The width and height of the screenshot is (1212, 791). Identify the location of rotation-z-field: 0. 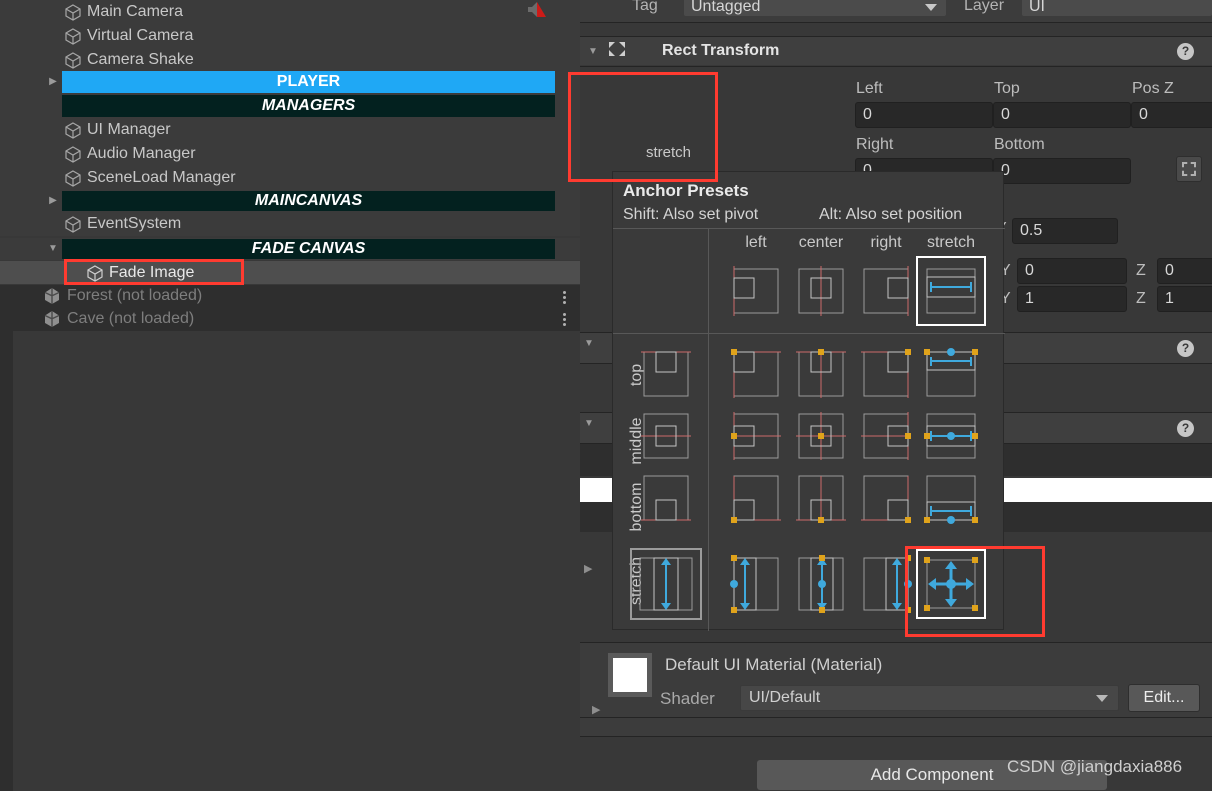
(1184, 271).